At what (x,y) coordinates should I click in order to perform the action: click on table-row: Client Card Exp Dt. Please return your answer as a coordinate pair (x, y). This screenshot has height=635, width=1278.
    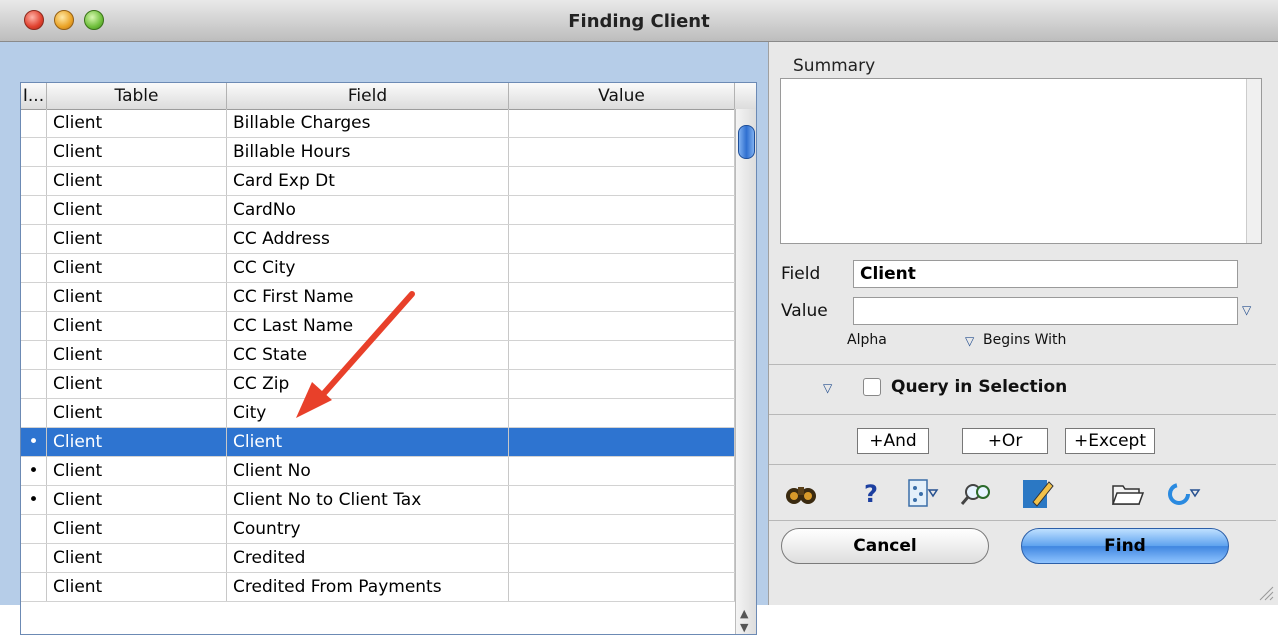
    Looking at the image, I should click on (378, 181).